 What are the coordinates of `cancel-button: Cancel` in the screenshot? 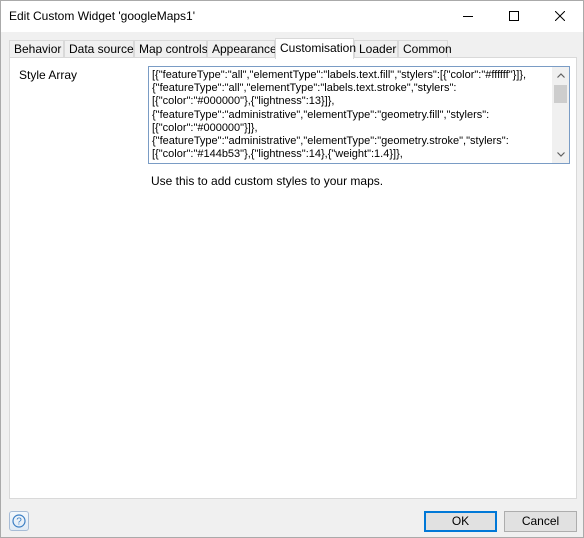 It's located at (540, 521).